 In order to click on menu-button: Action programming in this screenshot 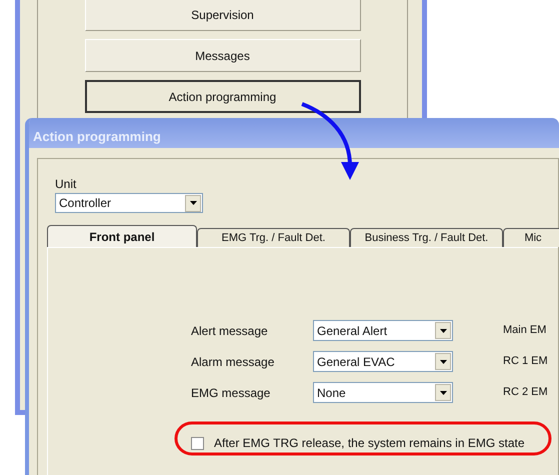, I will do `click(222, 96)`.